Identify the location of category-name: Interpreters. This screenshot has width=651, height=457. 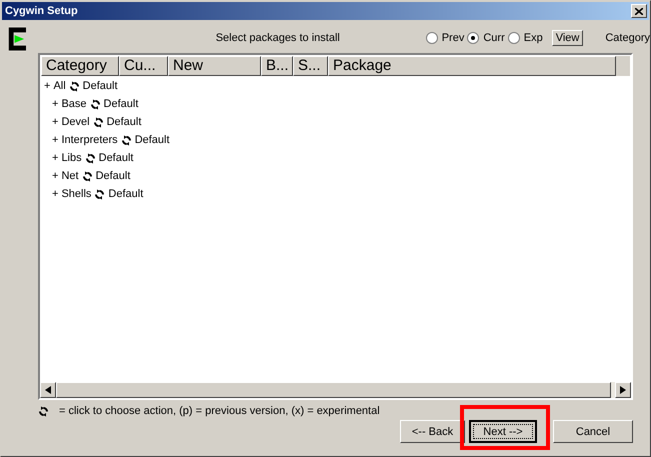
(89, 140).